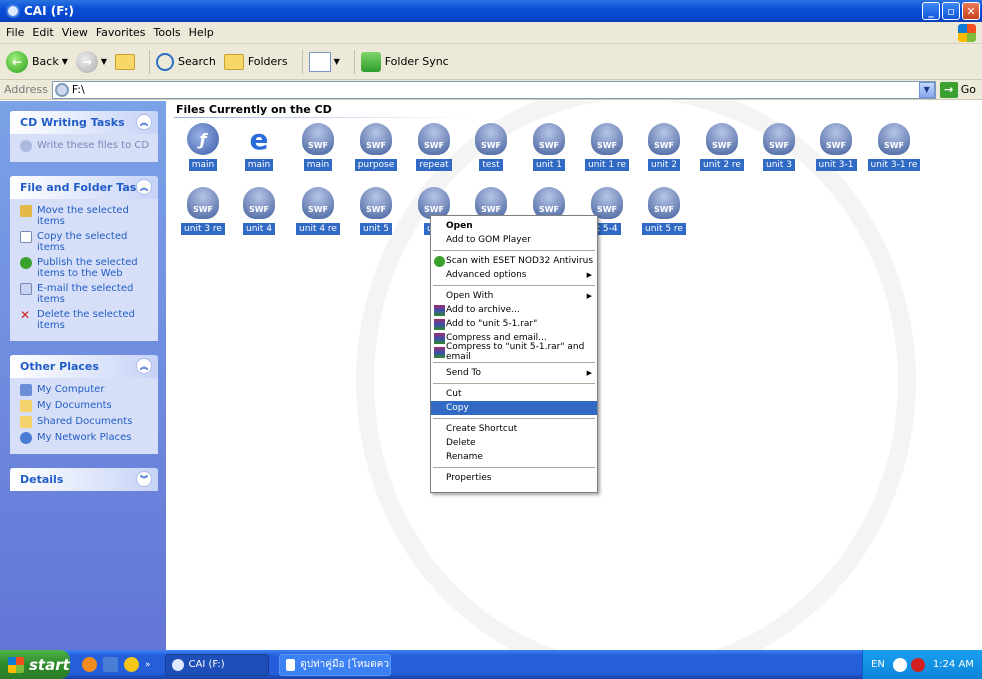  I want to click on menu-tools: Tools, so click(167, 32).